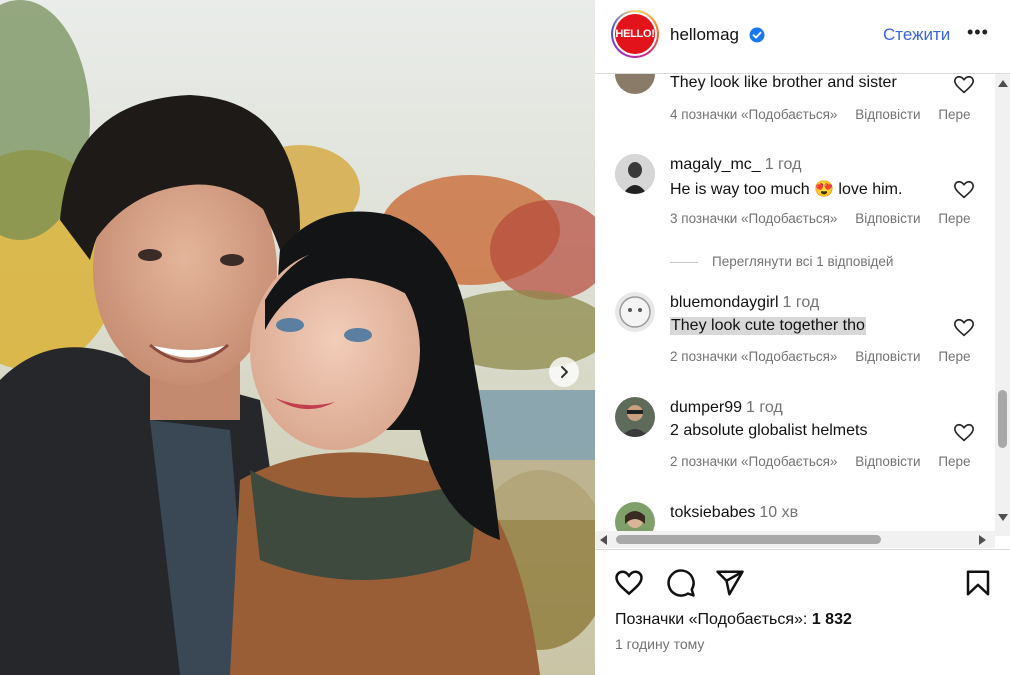 Image resolution: width=1010 pixels, height=675 pixels. I want to click on view-replies-button: Переглянути всі 1 відповідей, so click(781, 261).